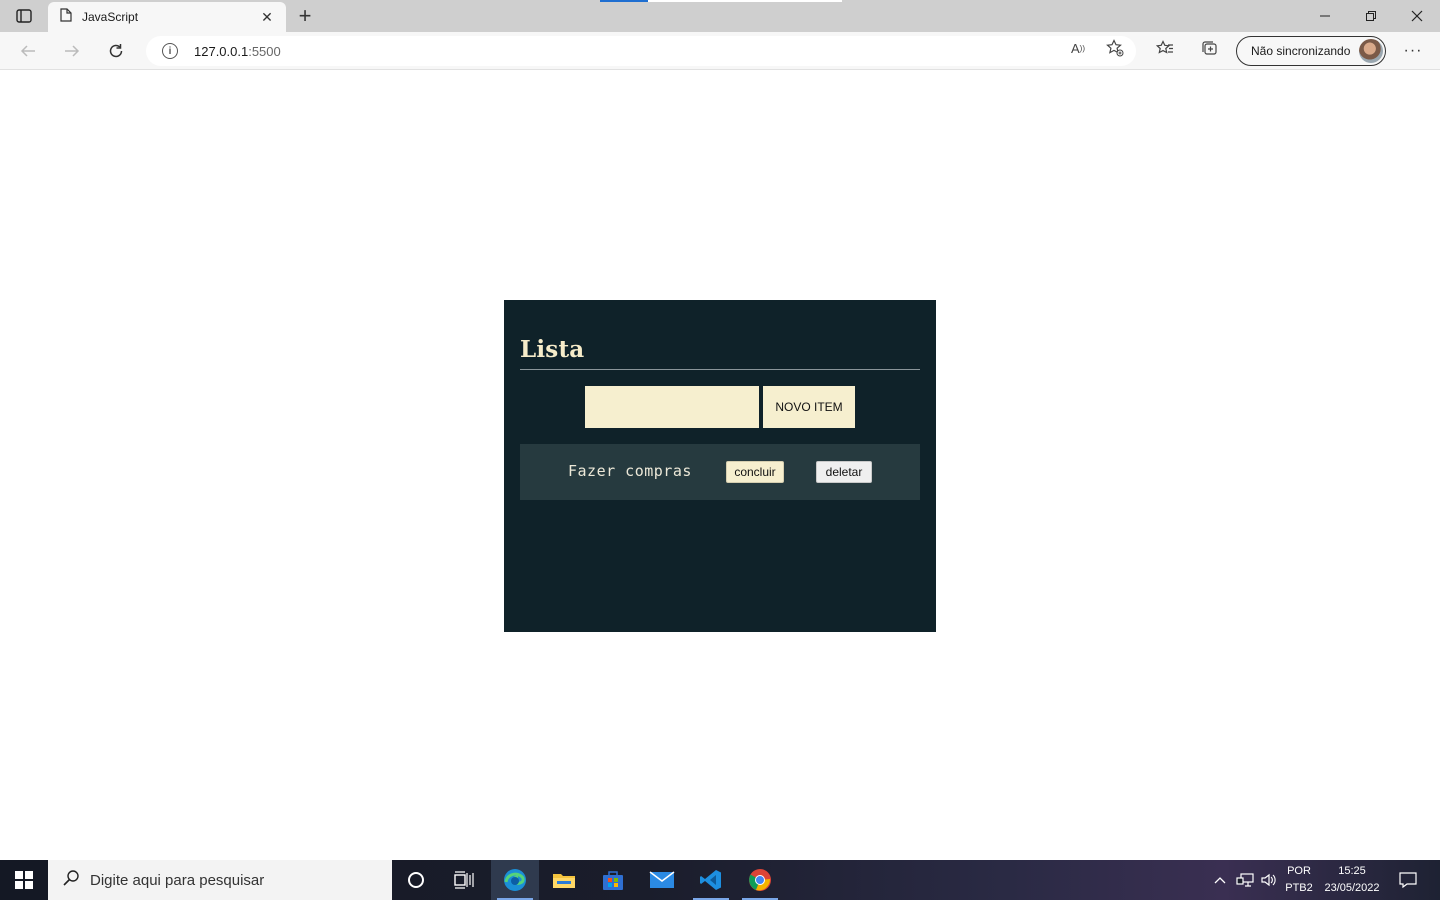 The width and height of the screenshot is (1440, 900). What do you see at coordinates (1209, 48) in the screenshot?
I see `collections-icon` at bounding box center [1209, 48].